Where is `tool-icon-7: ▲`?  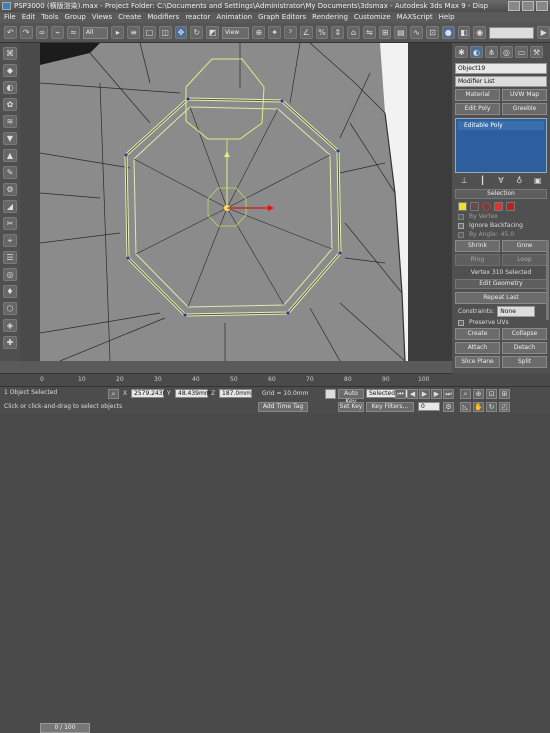 tool-icon-7: ▲ is located at coordinates (10, 155).